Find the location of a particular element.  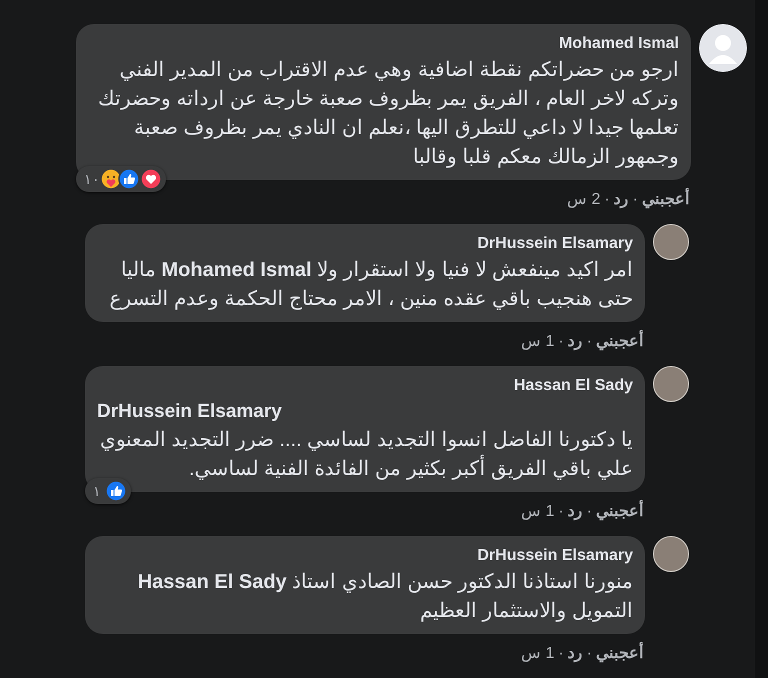

comment-author: Mohamed Ismal is located at coordinates (383, 44).